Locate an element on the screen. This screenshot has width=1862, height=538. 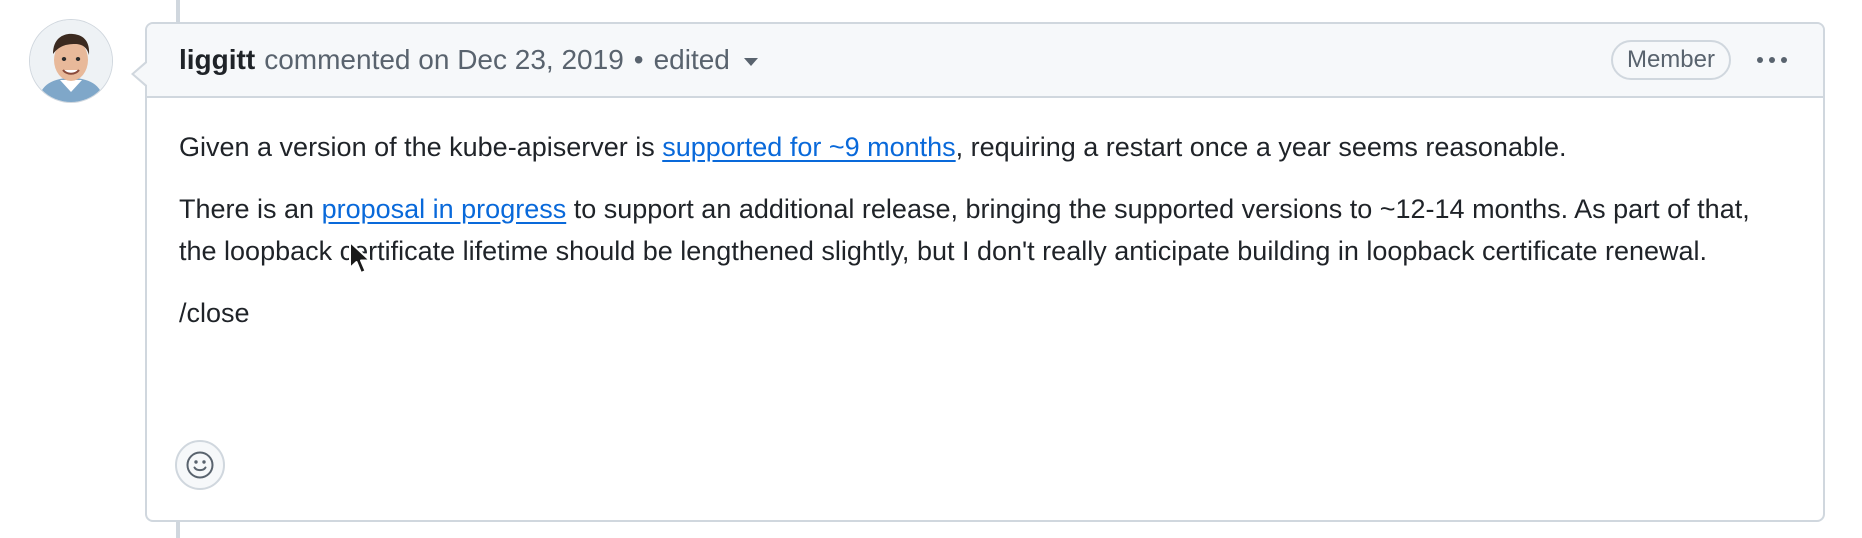
add-reaction-button is located at coordinates (200, 465).